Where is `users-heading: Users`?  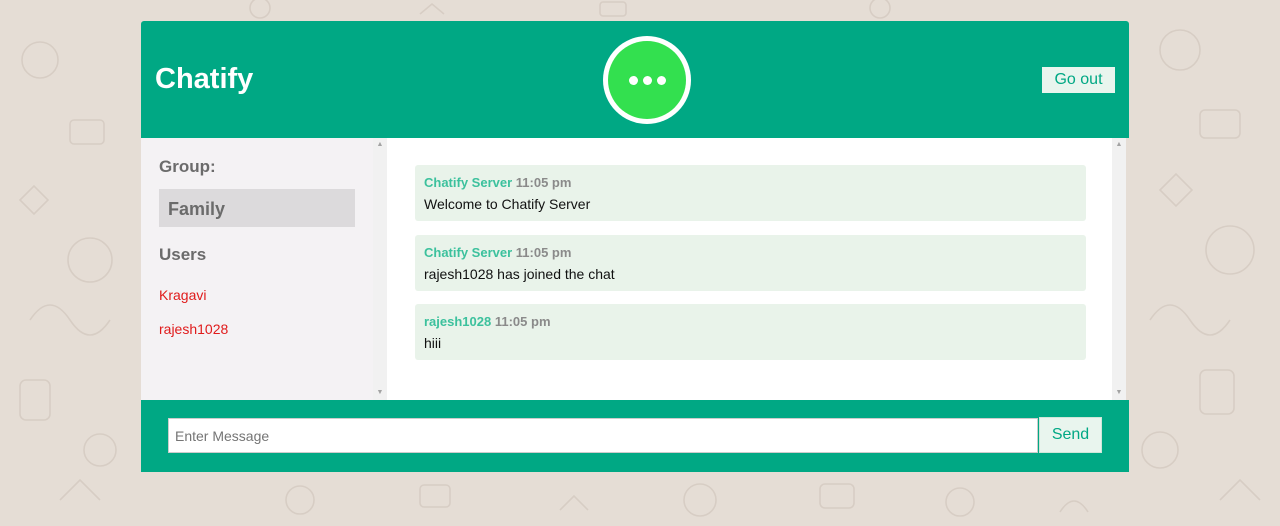 users-heading: Users is located at coordinates (183, 254).